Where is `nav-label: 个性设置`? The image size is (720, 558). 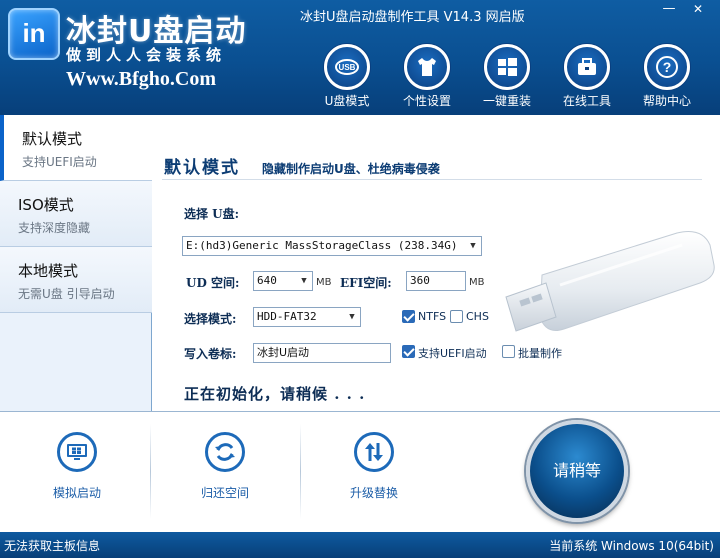 nav-label: 个性设置 is located at coordinates (426, 101).